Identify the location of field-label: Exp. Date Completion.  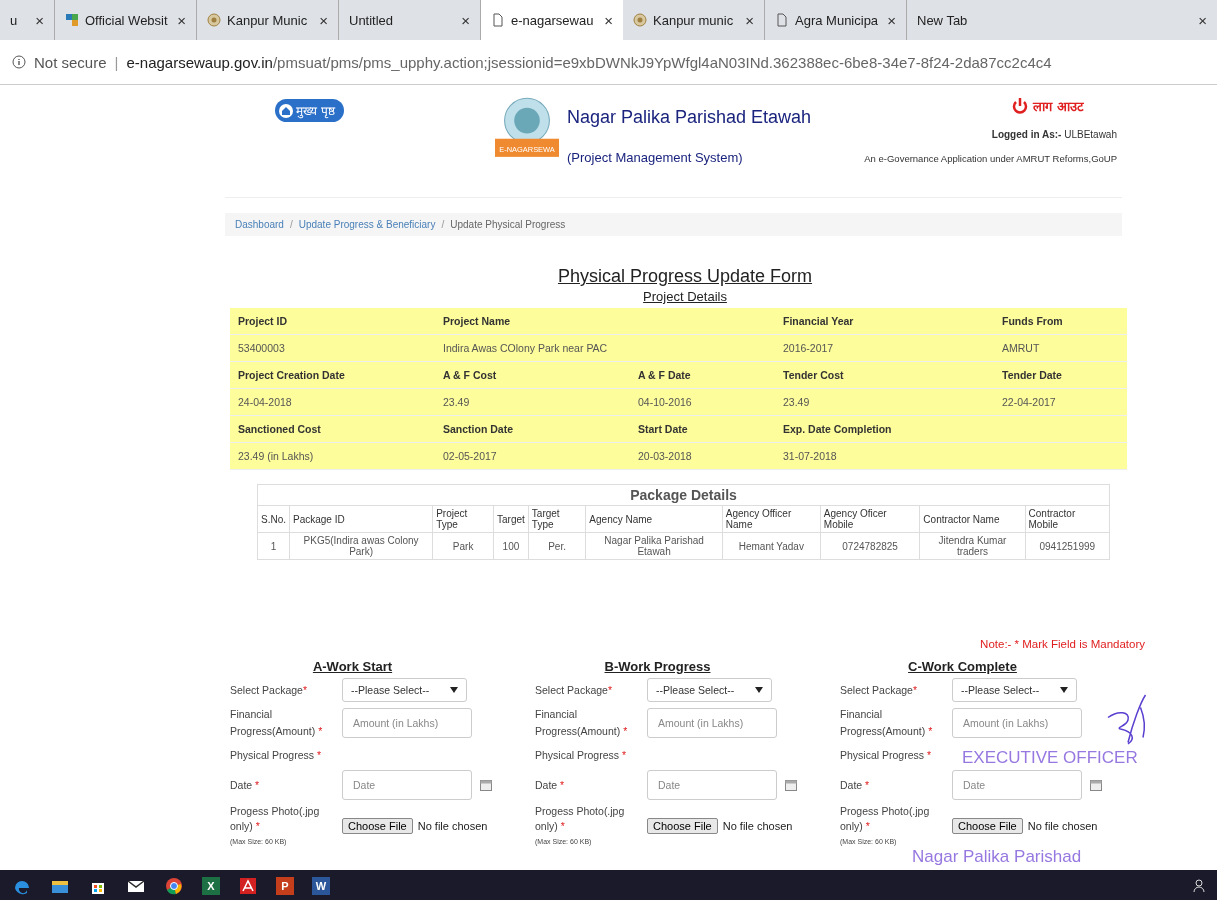
(951, 429).